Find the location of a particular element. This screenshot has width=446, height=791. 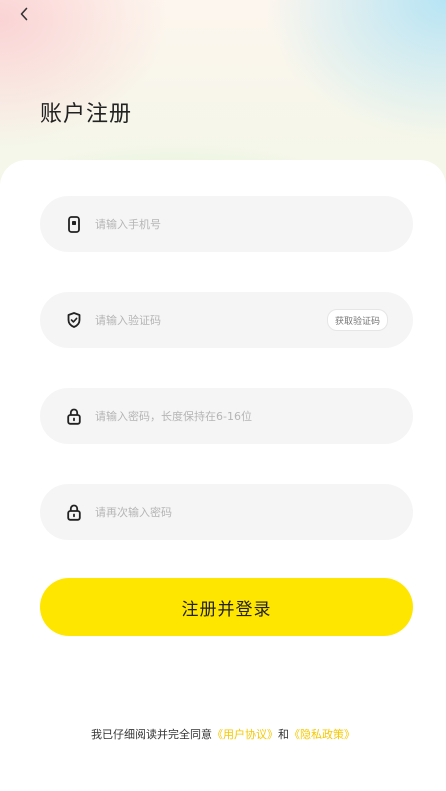

password-field is located at coordinates (226, 416).